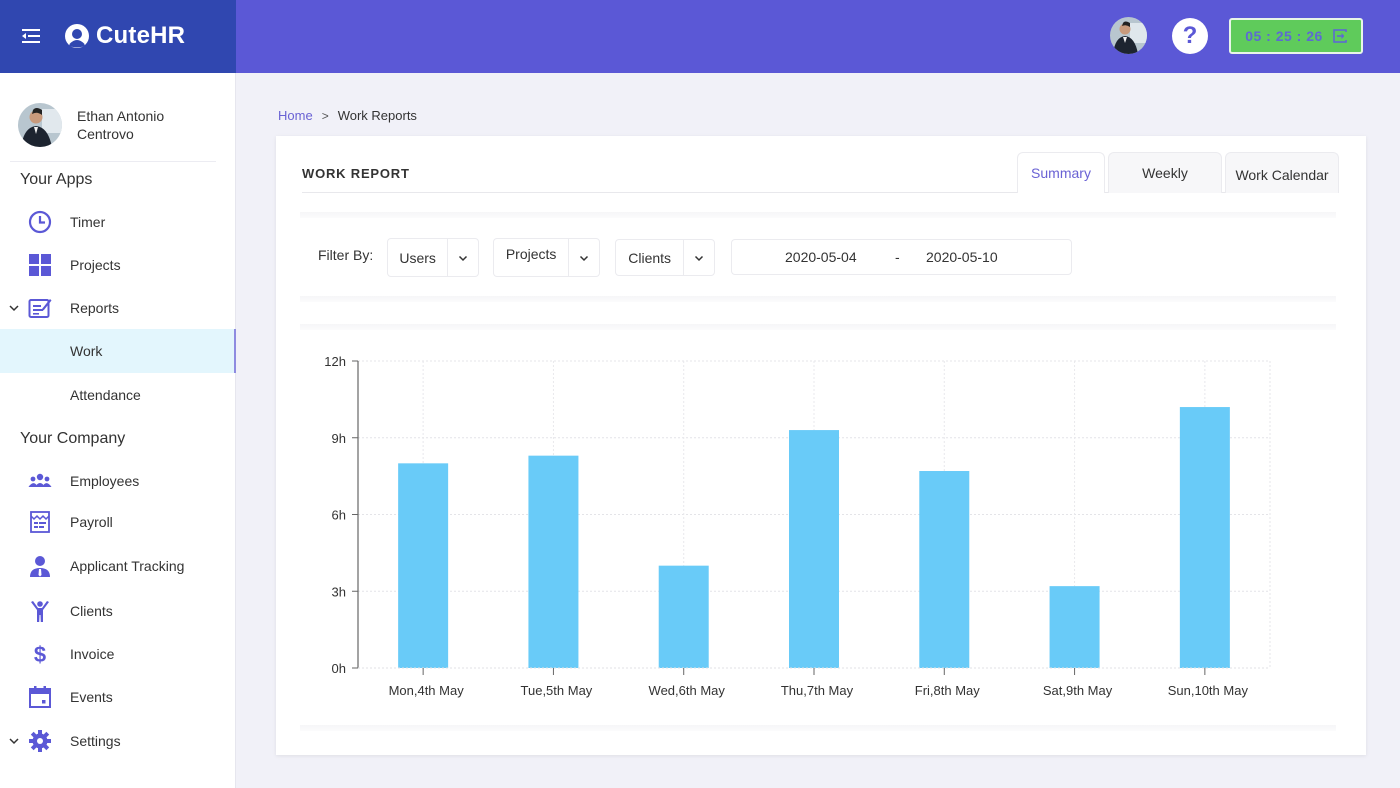  Describe the element at coordinates (346, 255) in the screenshot. I see `filter-label: Filter By:` at that location.